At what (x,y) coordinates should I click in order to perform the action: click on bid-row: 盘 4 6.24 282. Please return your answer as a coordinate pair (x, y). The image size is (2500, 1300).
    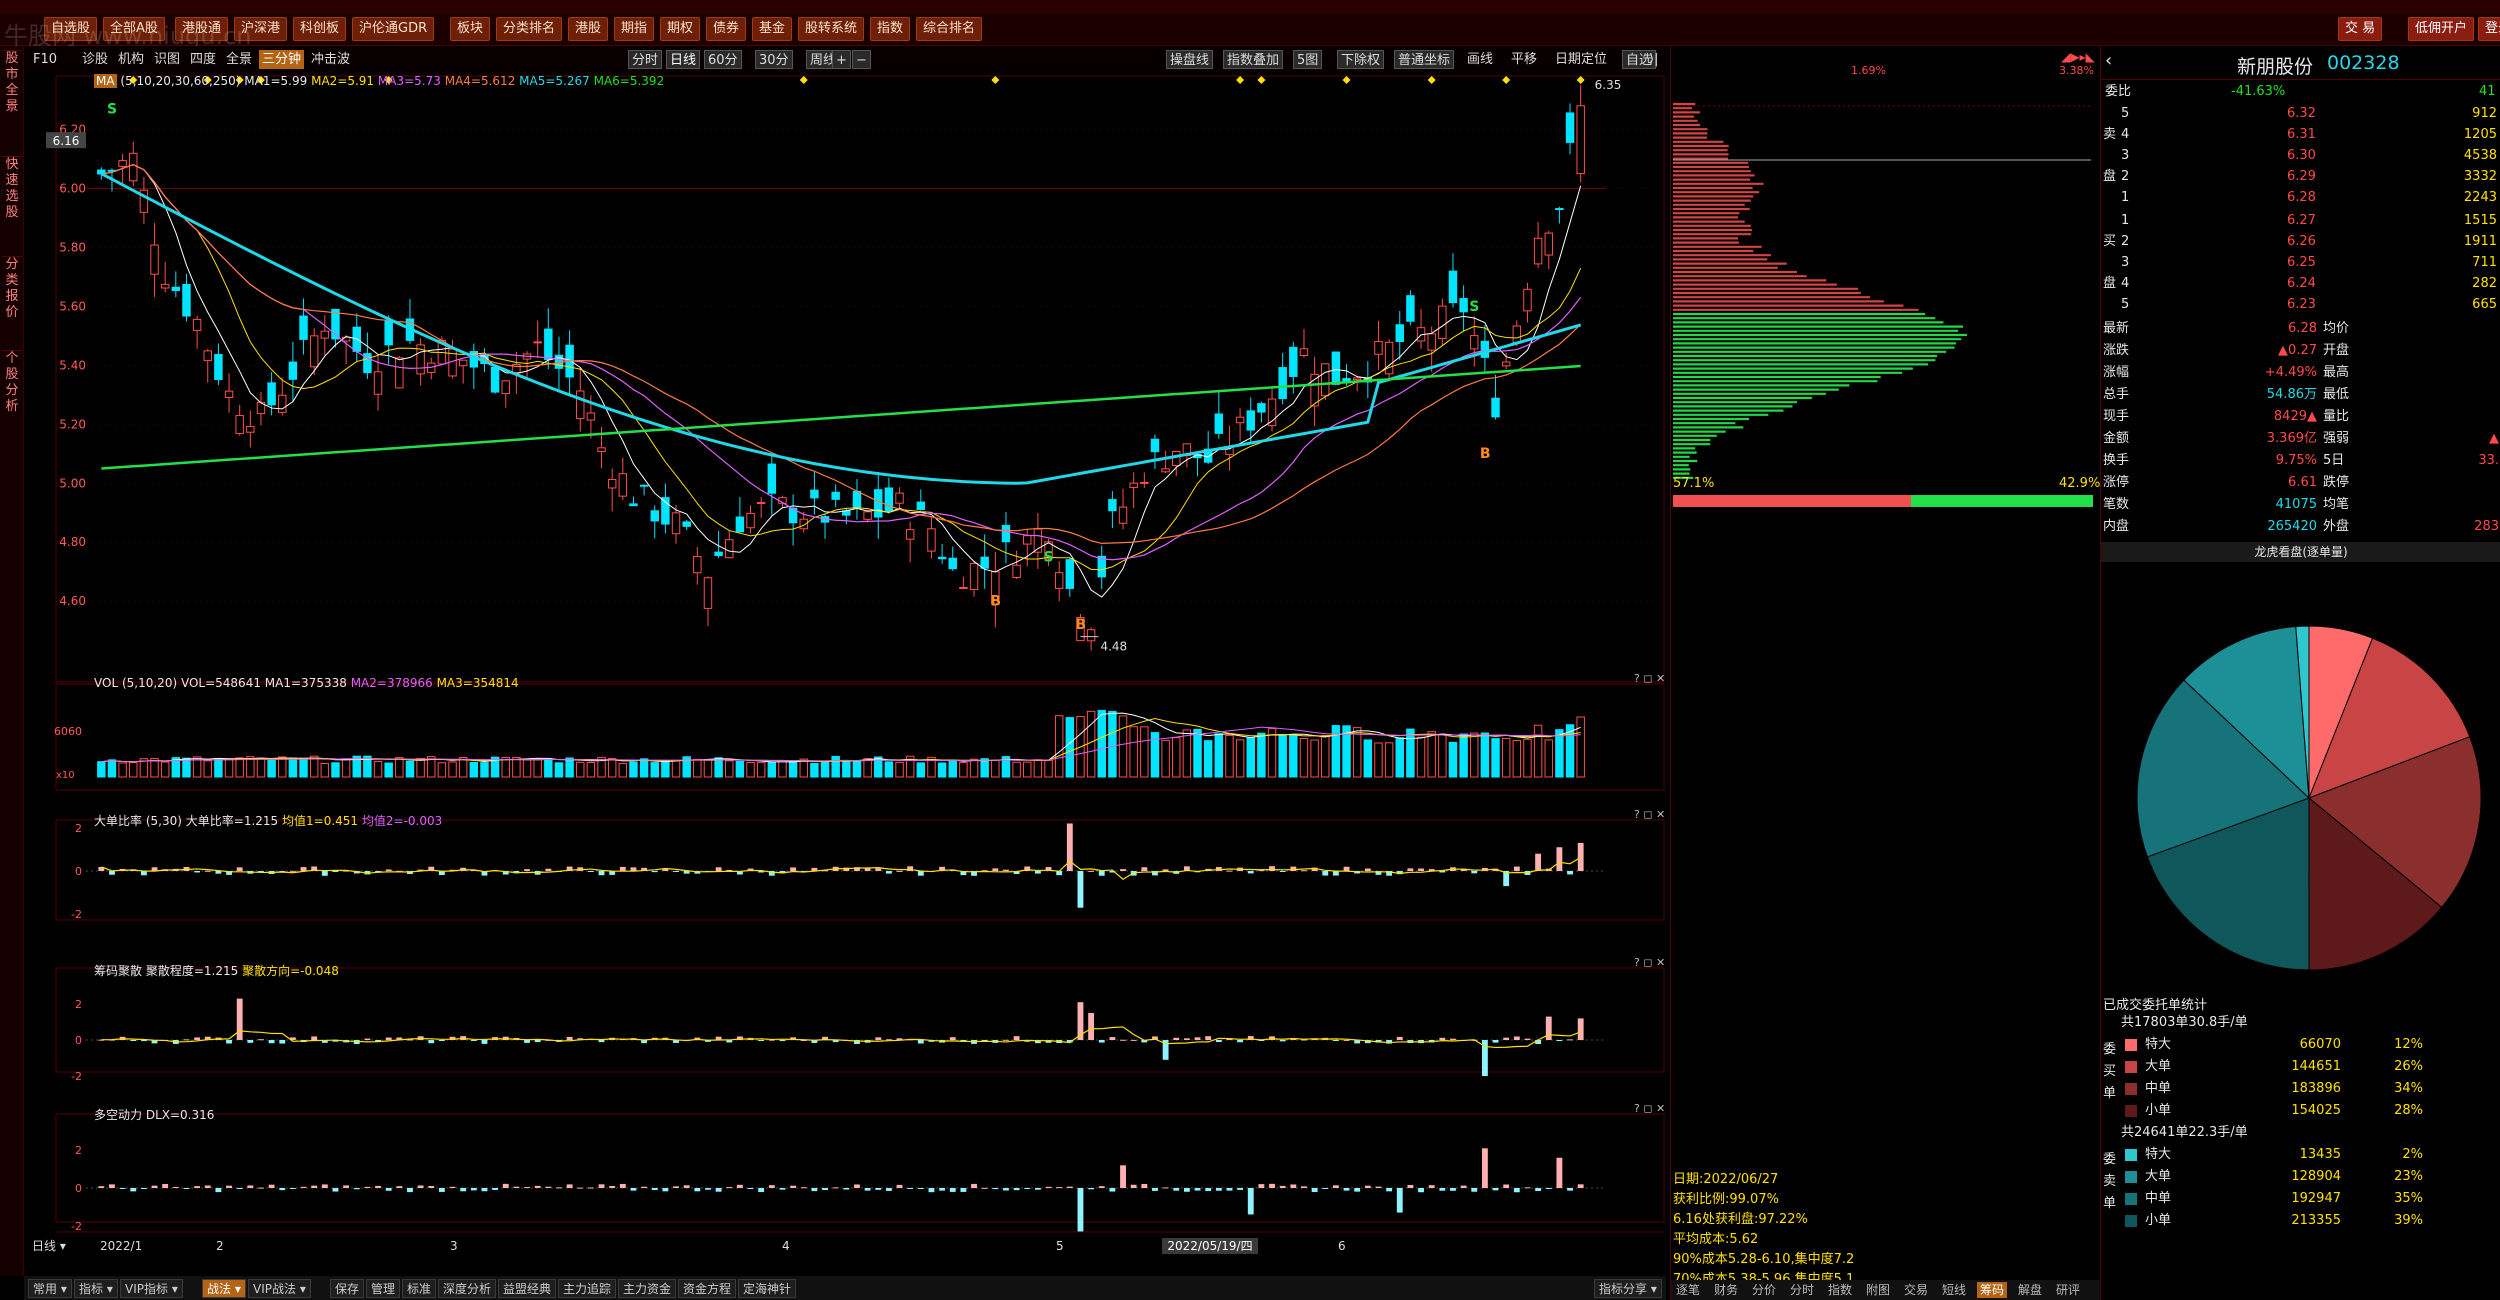
    Looking at the image, I should click on (2300, 283).